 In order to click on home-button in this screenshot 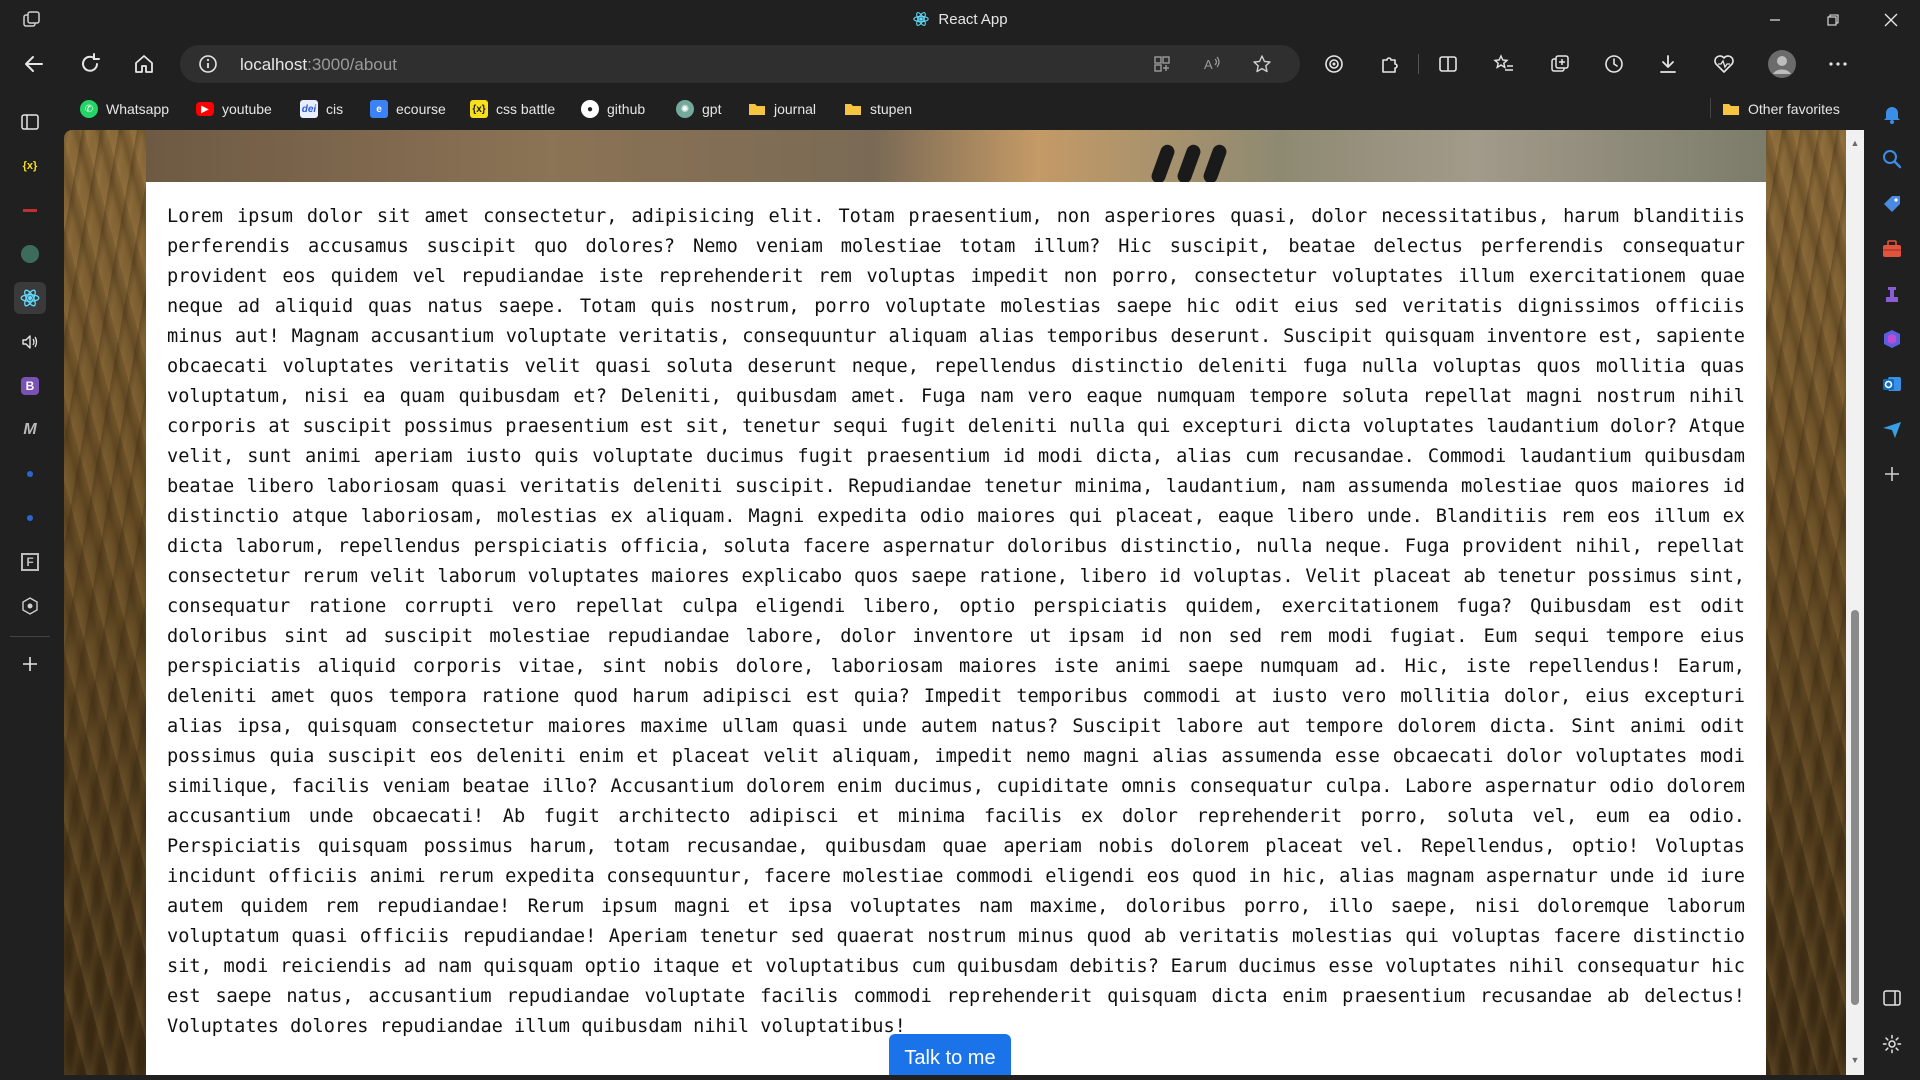, I will do `click(144, 64)`.